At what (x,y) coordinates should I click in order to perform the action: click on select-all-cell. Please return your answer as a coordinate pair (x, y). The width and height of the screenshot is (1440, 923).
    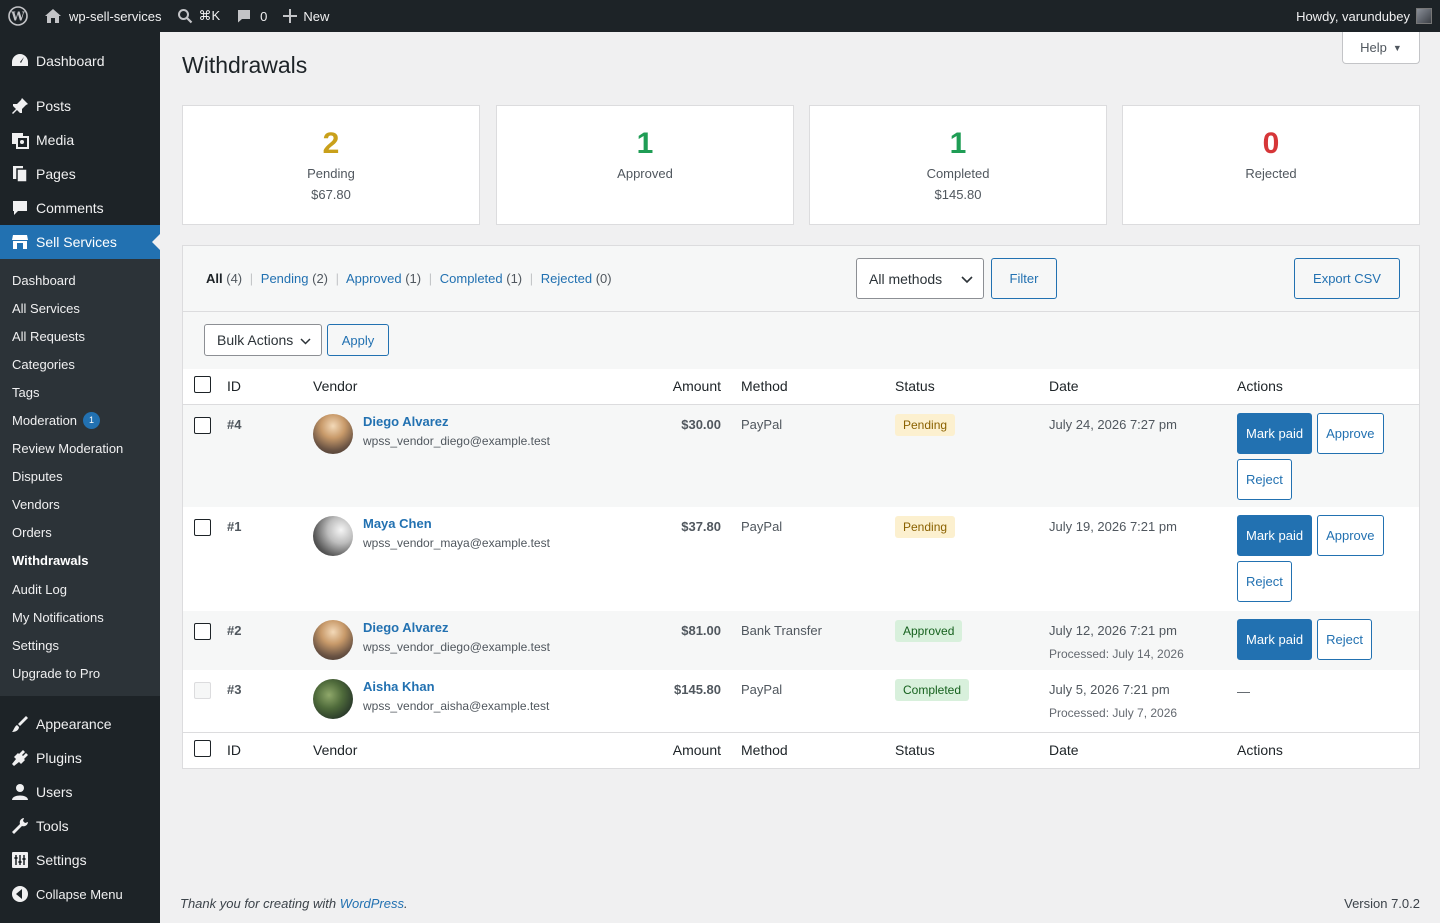
    Looking at the image, I should click on (205, 387).